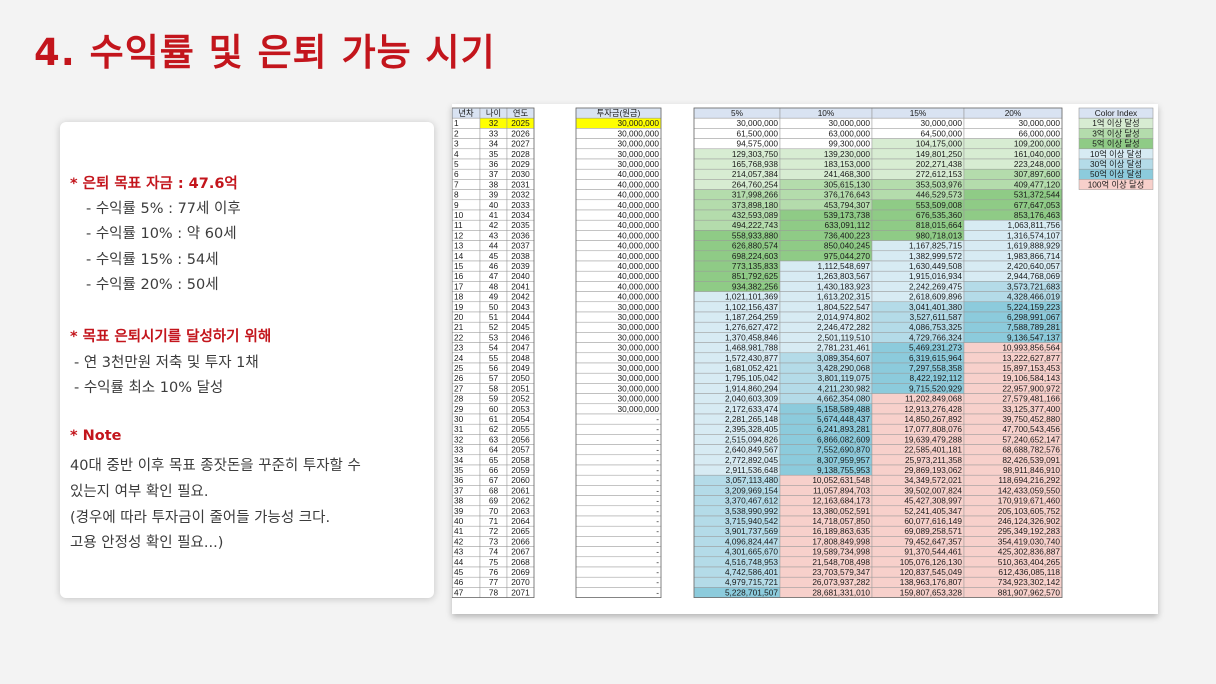 This screenshot has height=684, width=1216. What do you see at coordinates (520, 592) in the screenshot?
I see `cell-value: 2071` at bounding box center [520, 592].